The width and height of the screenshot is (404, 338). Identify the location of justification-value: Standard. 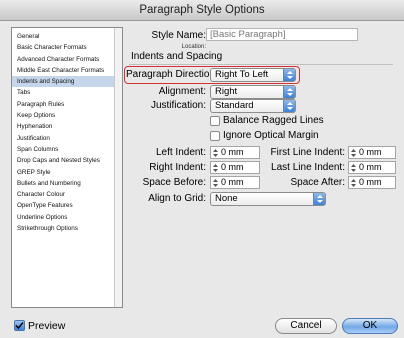
(234, 105).